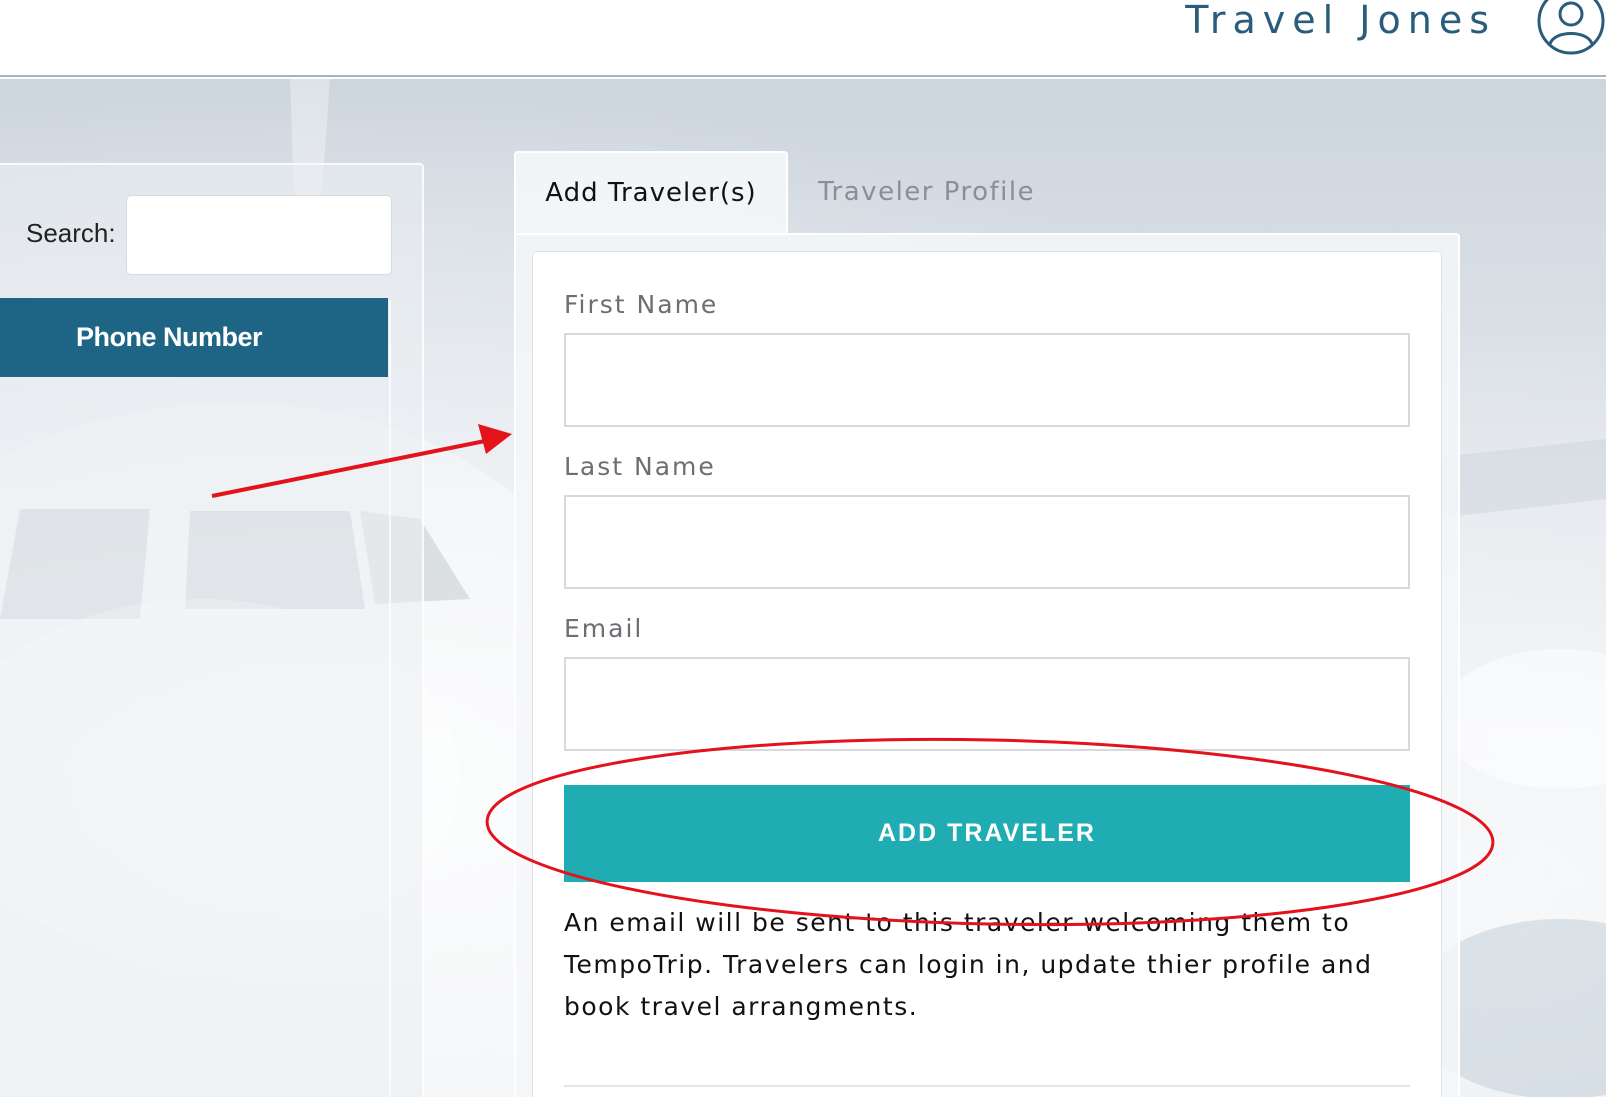 Image resolution: width=1606 pixels, height=1097 pixels. Describe the element at coordinates (71, 233) in the screenshot. I see `search-label: Search:` at that location.